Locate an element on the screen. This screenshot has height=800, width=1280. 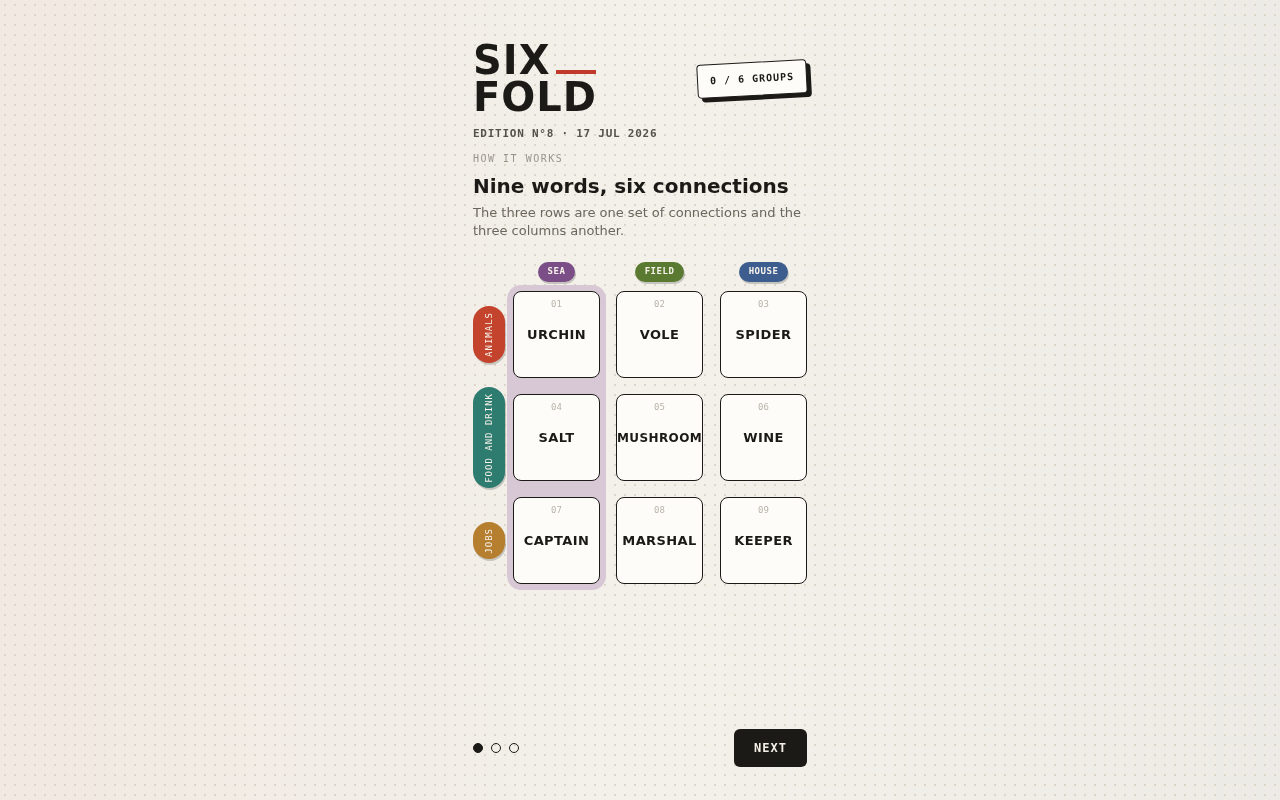
score-badge: 0 / 6 GROUPS is located at coordinates (751, 79).